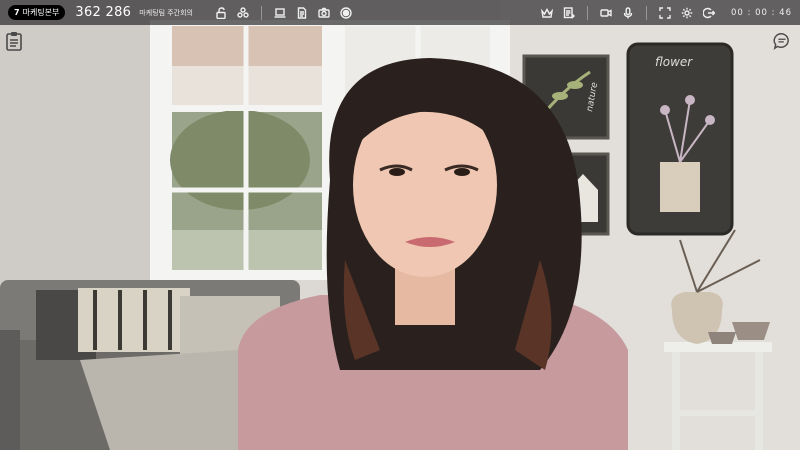 Image resolution: width=800 pixels, height=450 pixels. What do you see at coordinates (547, 13) in the screenshot?
I see `crown-icon` at bounding box center [547, 13].